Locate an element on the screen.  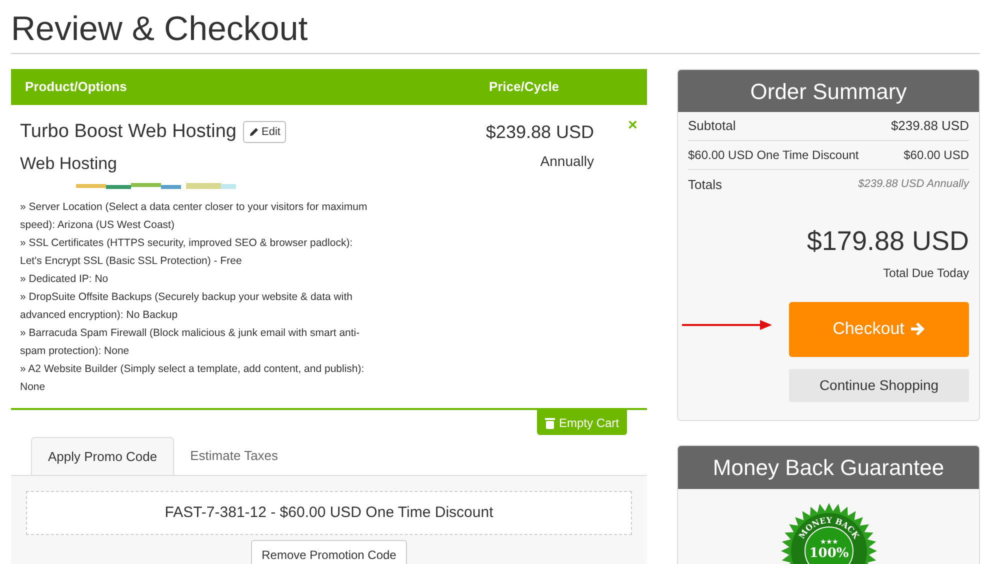
tab: Estimate Taxes is located at coordinates (234, 456).